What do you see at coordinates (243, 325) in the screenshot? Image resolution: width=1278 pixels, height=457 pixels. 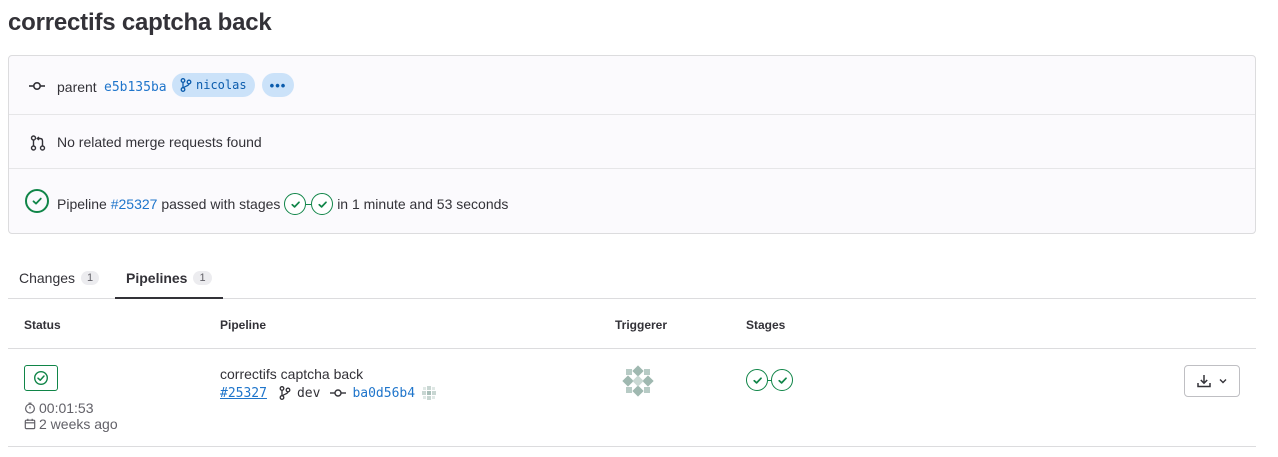 I see `column-header-pipeline: Pipeline` at bounding box center [243, 325].